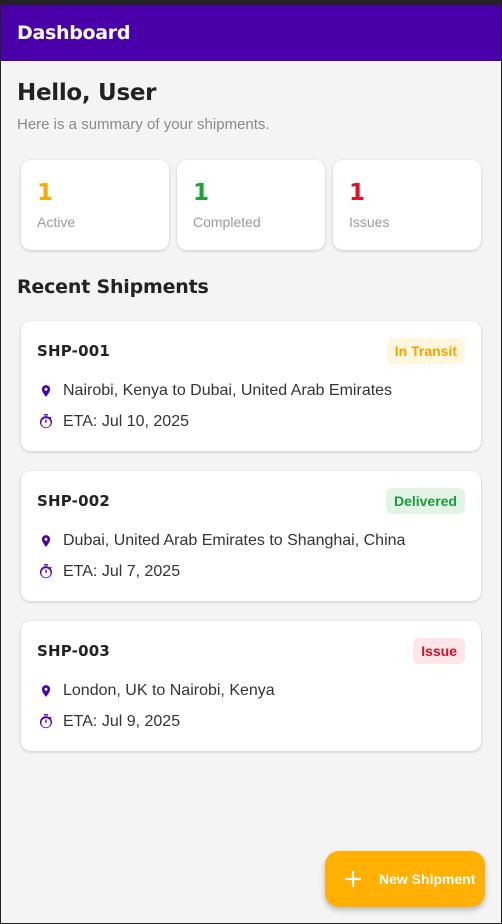 Image resolution: width=502 pixels, height=924 pixels. I want to click on section-title: Recent Shipments, so click(113, 287).